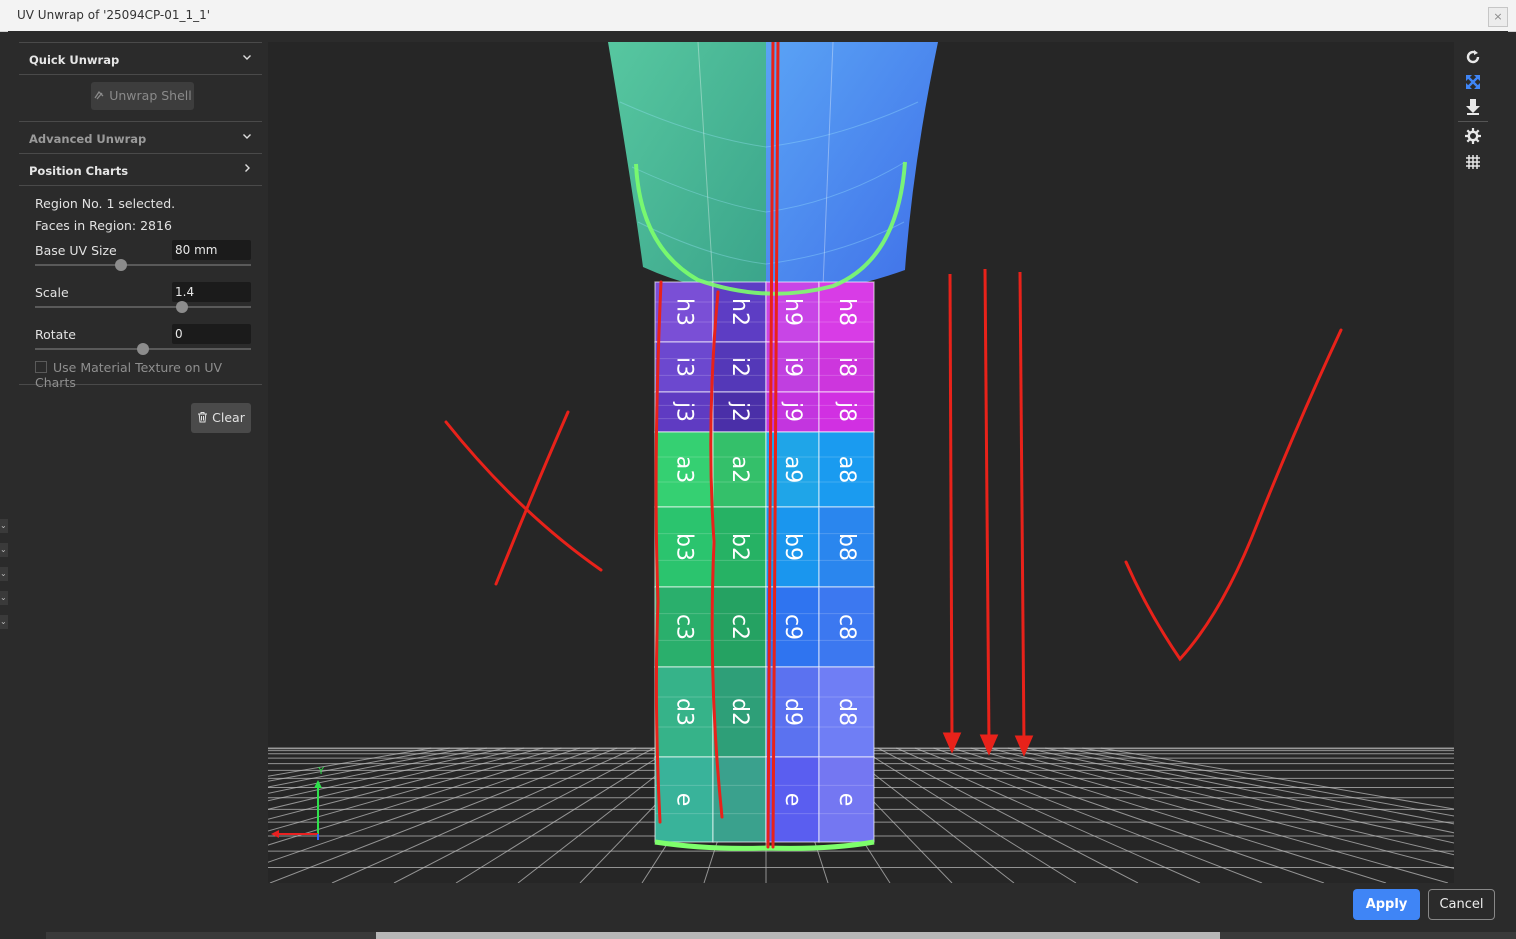 The width and height of the screenshot is (1516, 939). What do you see at coordinates (41, 367) in the screenshot?
I see `material-texture-checkbox` at bounding box center [41, 367].